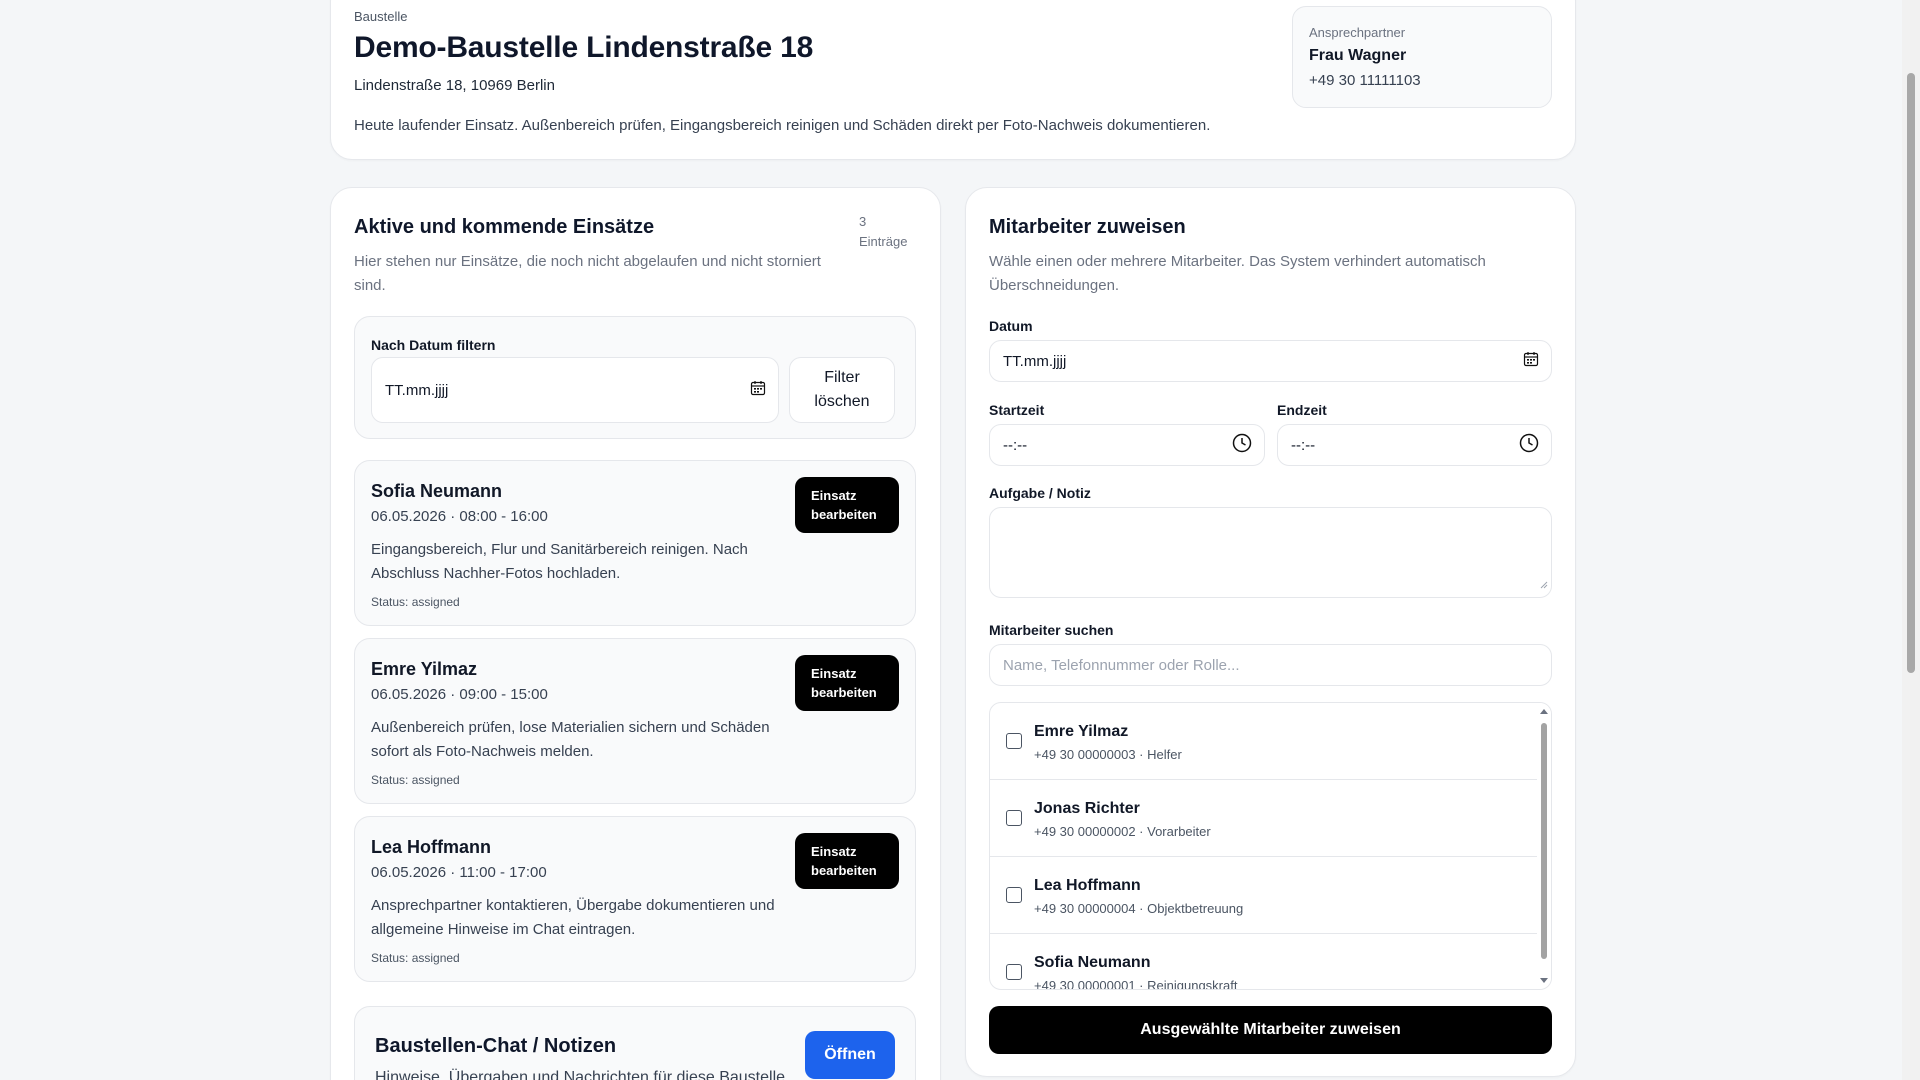 The height and width of the screenshot is (1080, 1920). I want to click on assignment-time: 06.05.2026 · 11:00 - 17:00, so click(459, 872).